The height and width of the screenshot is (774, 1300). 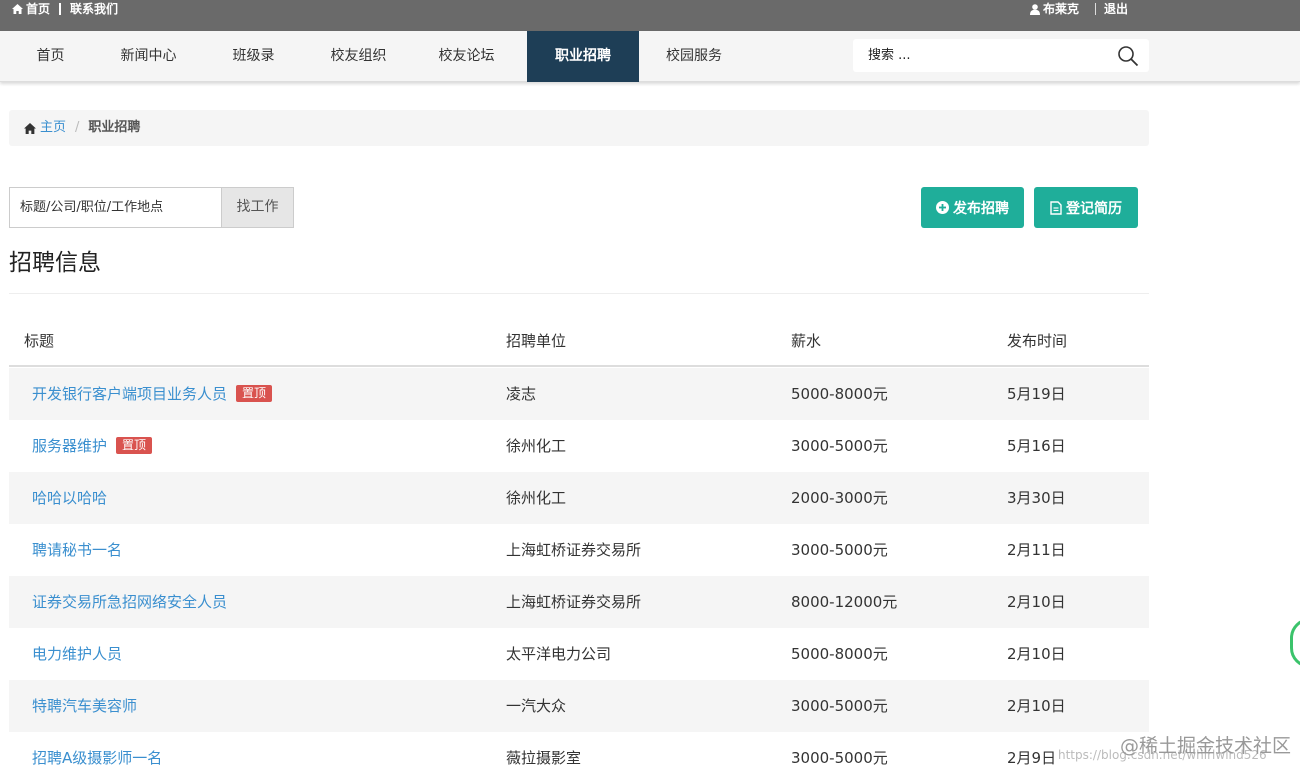 What do you see at coordinates (1035, 9) in the screenshot?
I see `user-icon` at bounding box center [1035, 9].